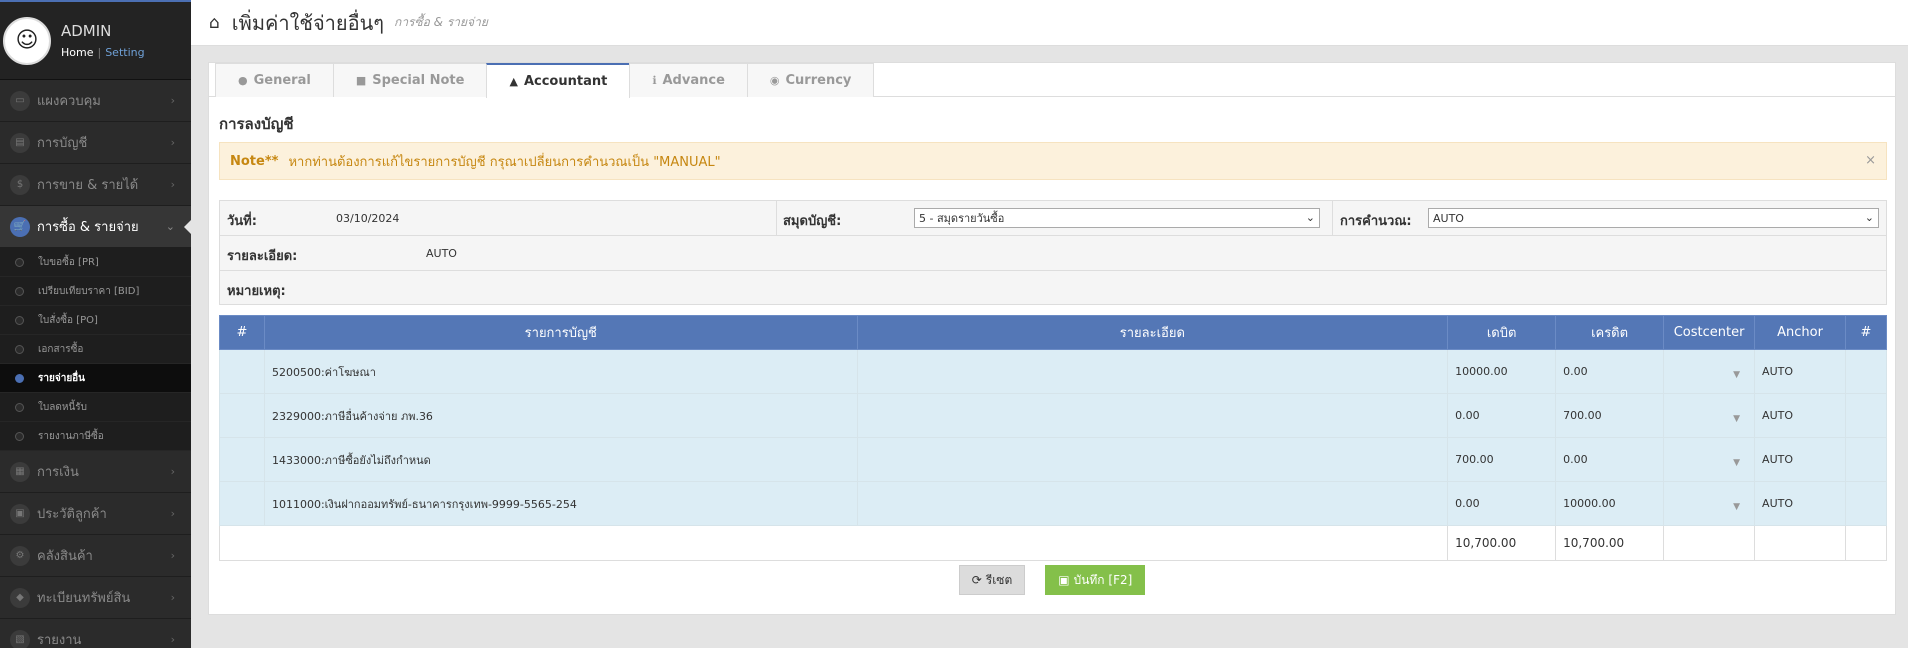 The width and height of the screenshot is (1908, 648). What do you see at coordinates (1610, 503) in the screenshot?
I see `cell-credit: 10000.00` at bounding box center [1610, 503].